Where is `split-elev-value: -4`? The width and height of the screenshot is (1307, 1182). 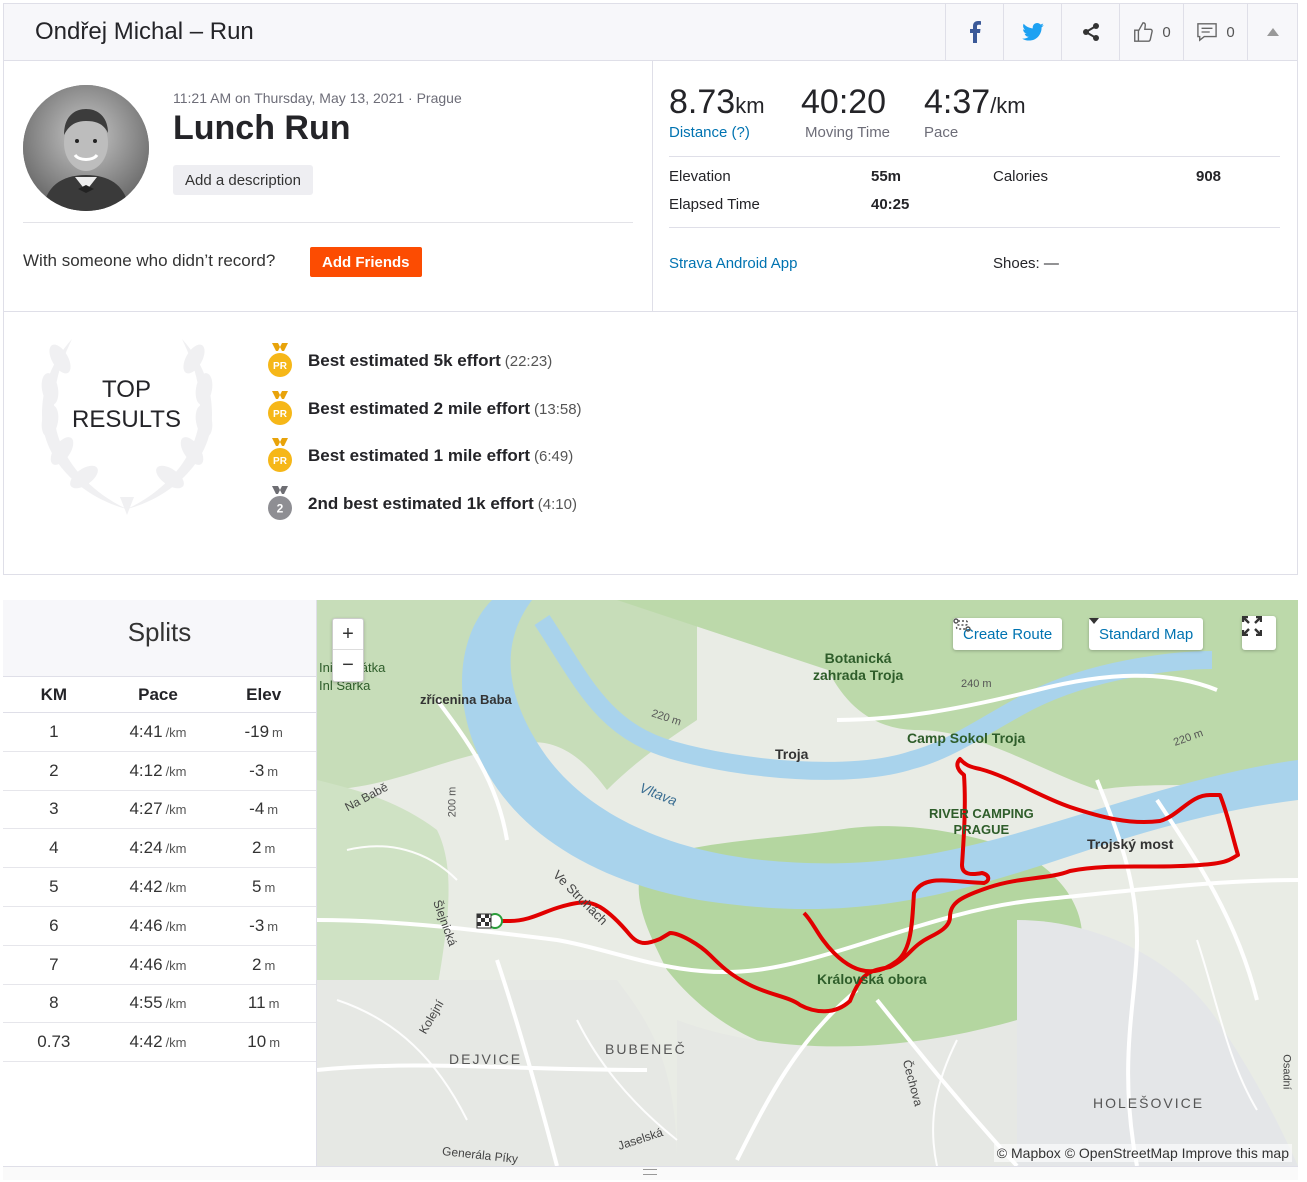 split-elev-value: -4 is located at coordinates (257, 809).